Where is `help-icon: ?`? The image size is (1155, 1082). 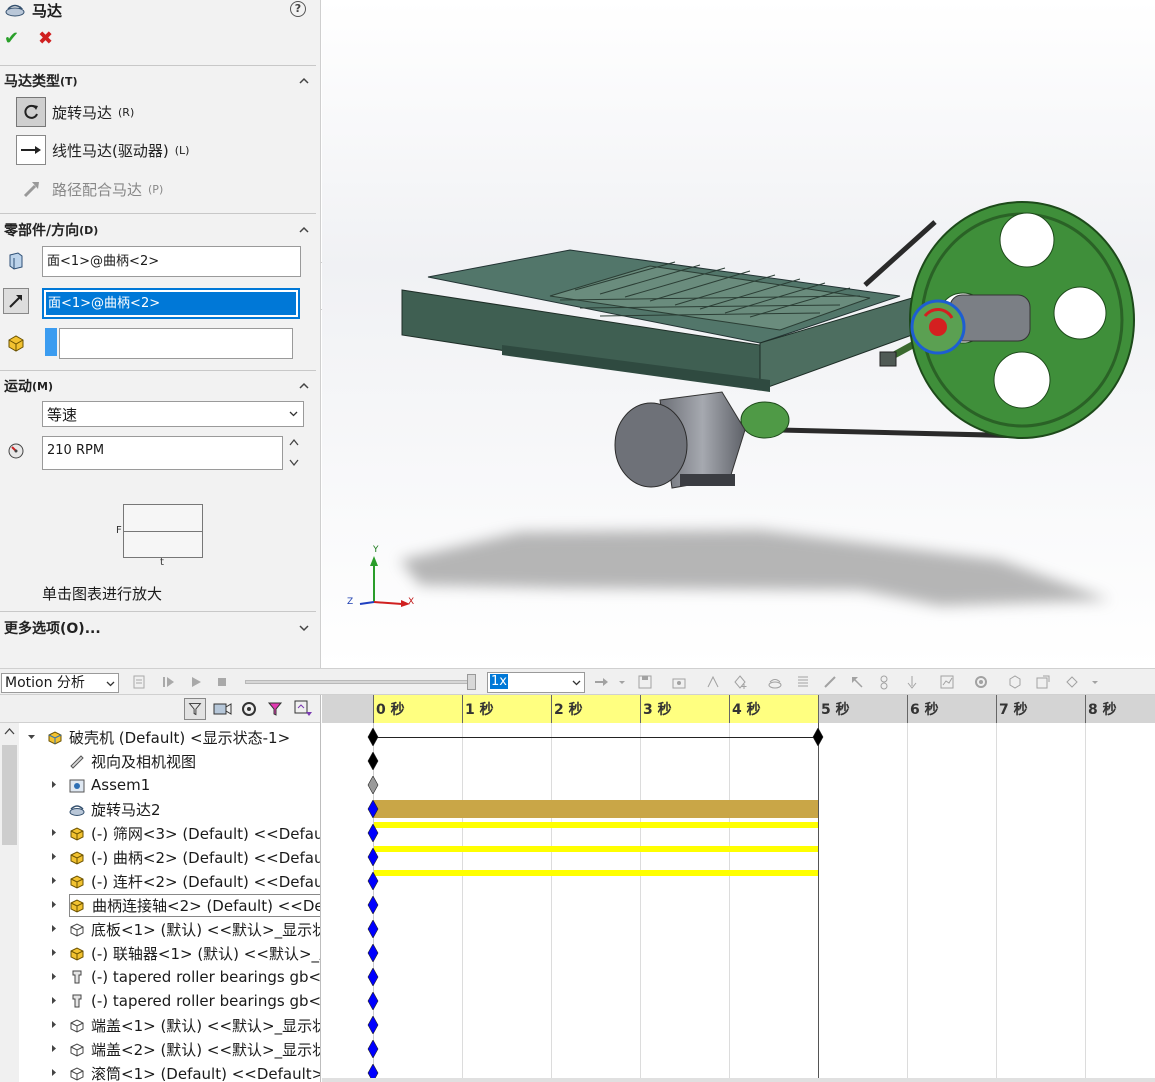
help-icon: ? is located at coordinates (298, 9).